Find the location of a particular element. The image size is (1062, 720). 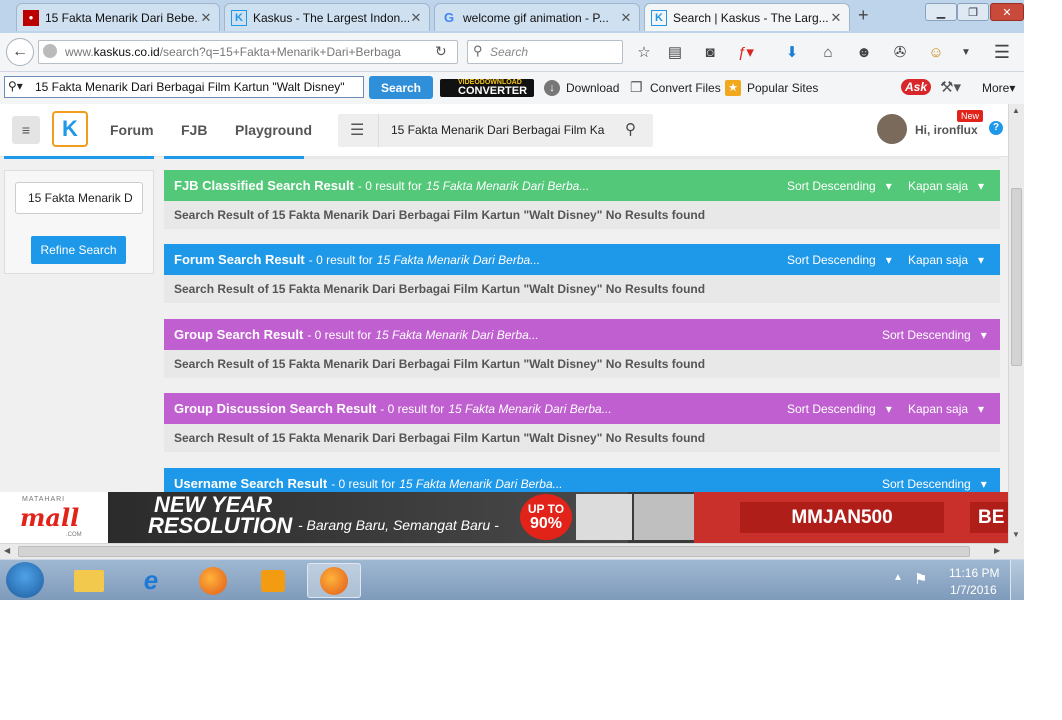

time-label: Kapan saja is located at coordinates (938, 259).